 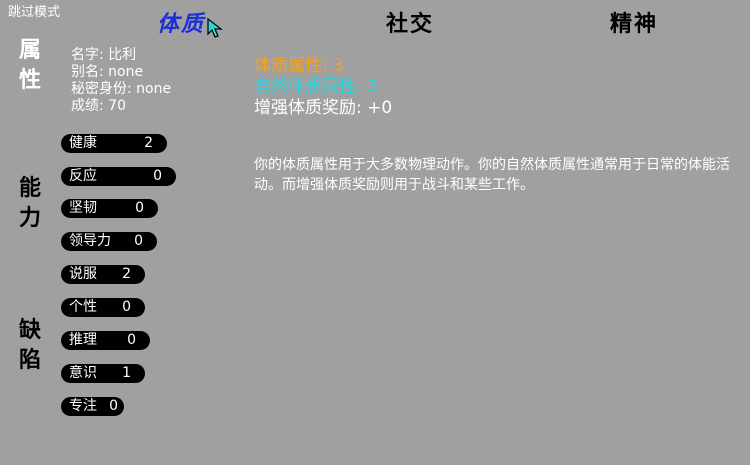 I want to click on tab-mental: 精神, so click(x=634, y=22).